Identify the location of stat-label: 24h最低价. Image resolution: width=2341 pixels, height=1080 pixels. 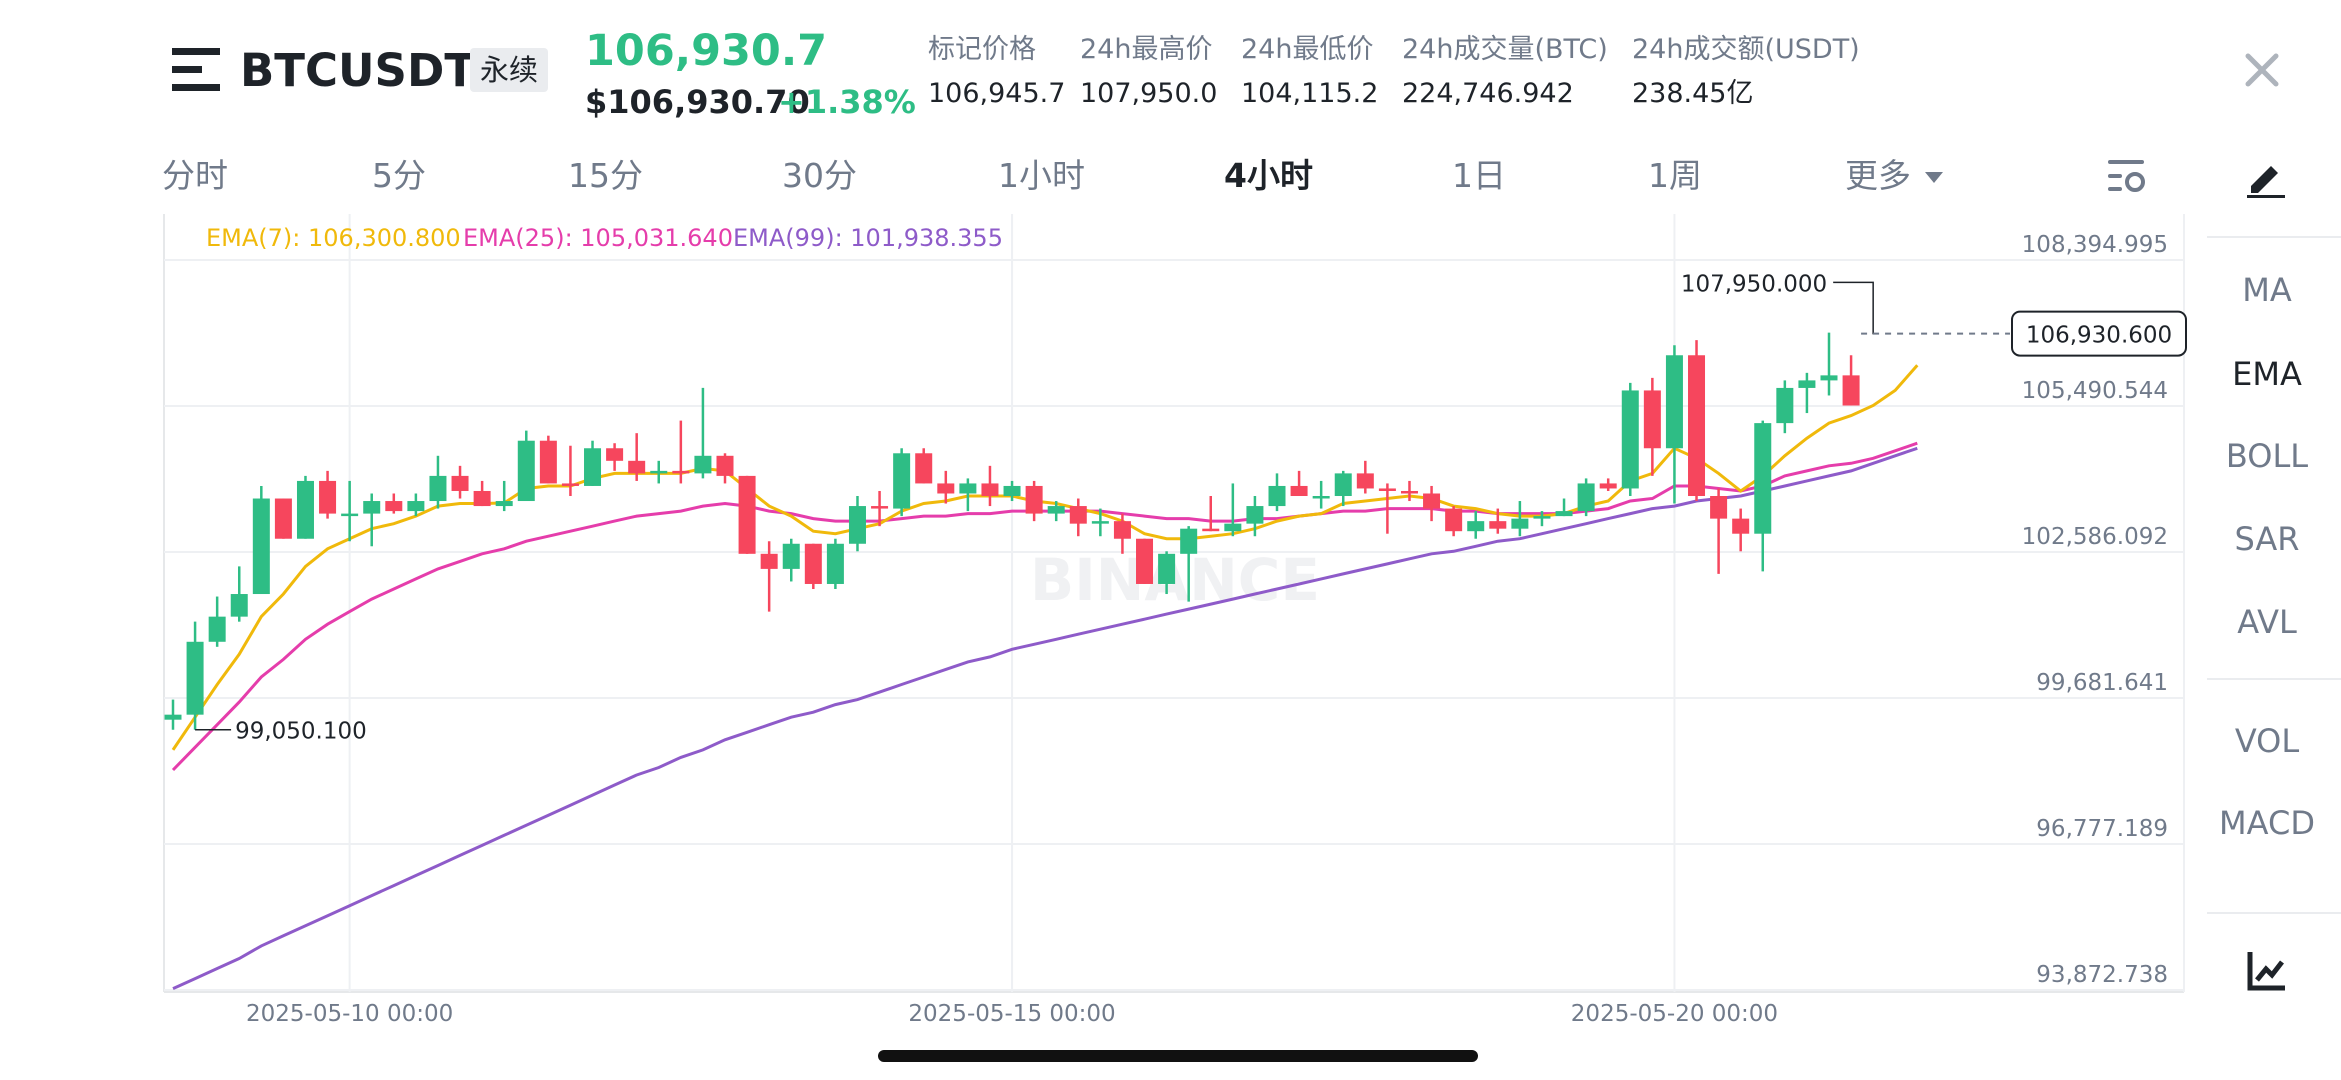
(1307, 49).